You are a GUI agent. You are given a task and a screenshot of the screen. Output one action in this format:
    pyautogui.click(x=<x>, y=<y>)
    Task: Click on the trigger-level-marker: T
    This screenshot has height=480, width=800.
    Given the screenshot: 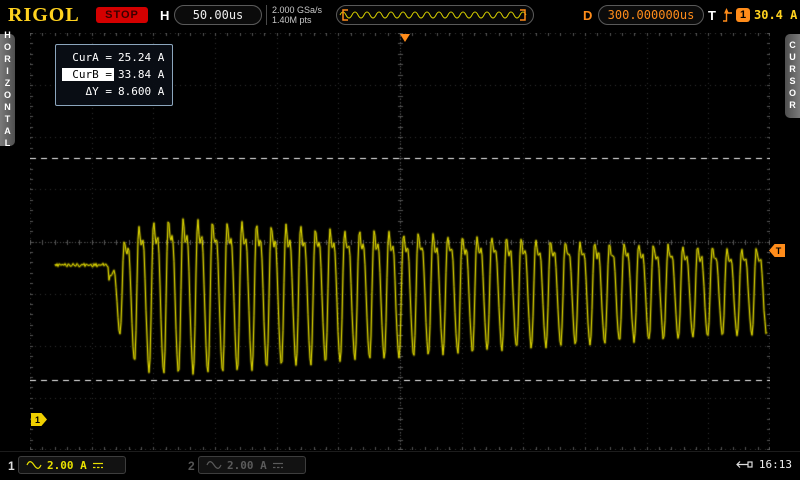 What is the action you would take?
    pyautogui.click(x=777, y=250)
    